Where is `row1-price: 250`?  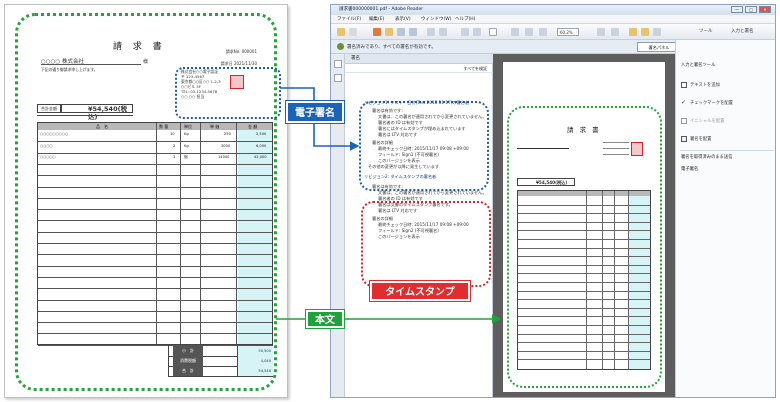 row1-price: 250 is located at coordinates (227, 134).